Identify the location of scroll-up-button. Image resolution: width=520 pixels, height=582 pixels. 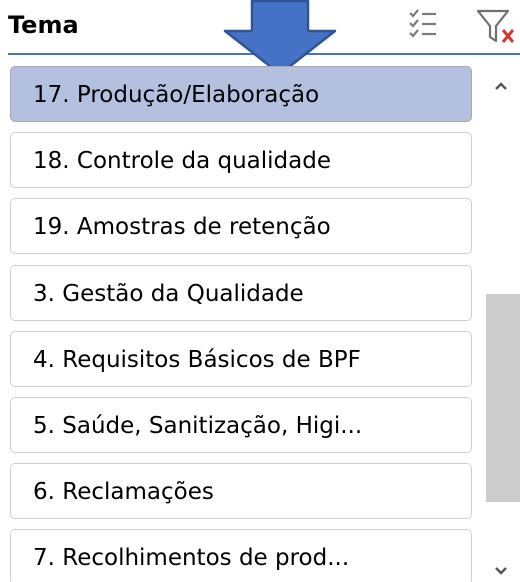
(501, 85).